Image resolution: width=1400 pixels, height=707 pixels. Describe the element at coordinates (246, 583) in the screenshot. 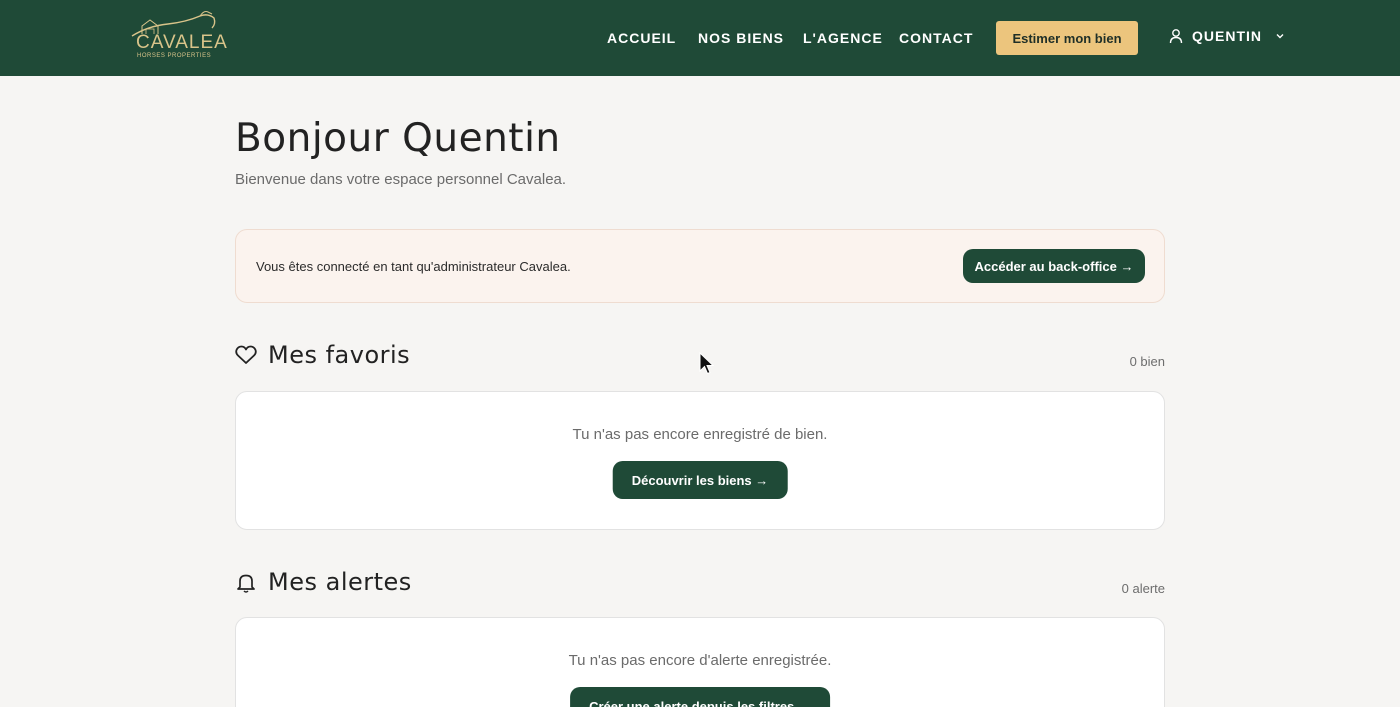

I see `bell-icon` at that location.